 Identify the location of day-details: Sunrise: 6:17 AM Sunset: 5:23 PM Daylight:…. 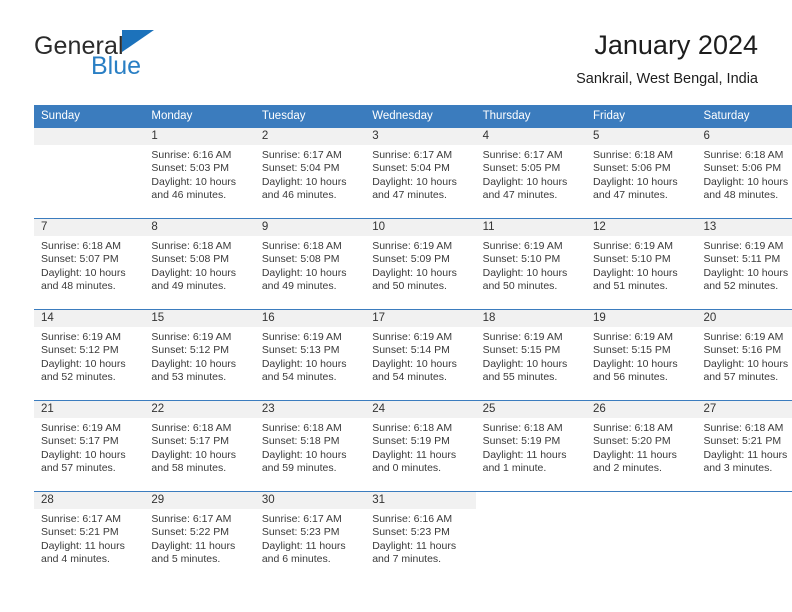
(310, 538).